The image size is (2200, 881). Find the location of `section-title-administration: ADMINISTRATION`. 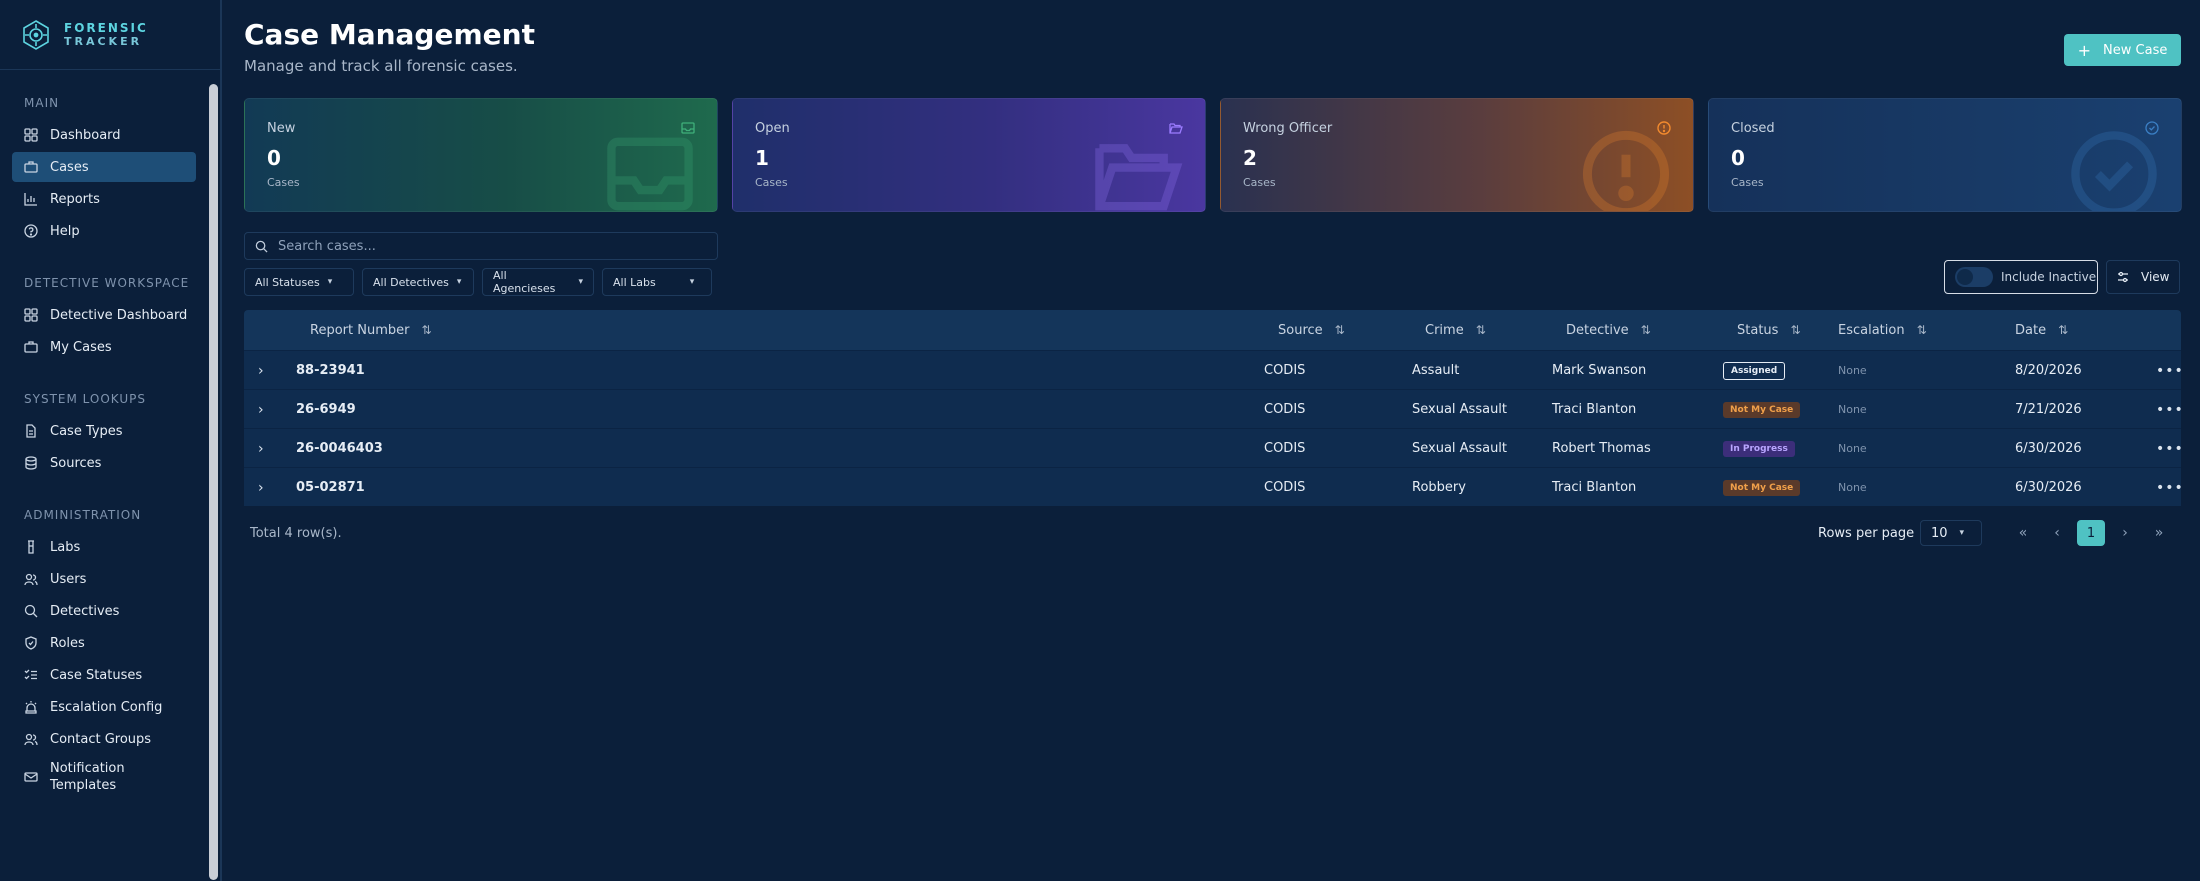

section-title-administration: ADMINISTRATION is located at coordinates (83, 515).